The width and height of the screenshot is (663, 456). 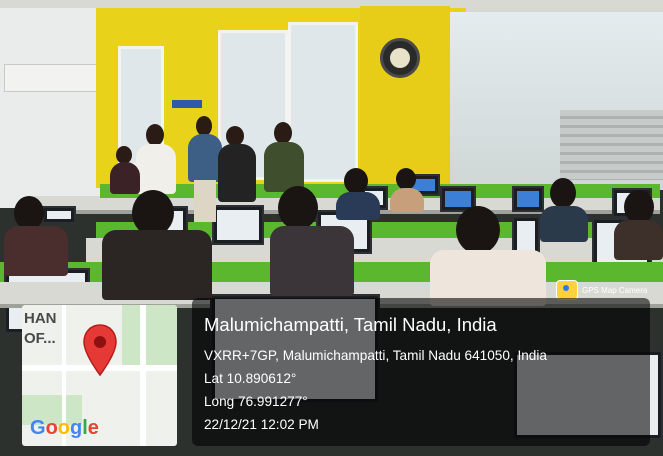 I want to click on stairs, so click(x=611, y=145).